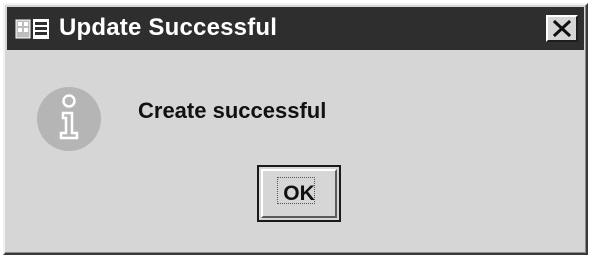 This screenshot has height=259, width=592. I want to click on close-icon, so click(562, 28).